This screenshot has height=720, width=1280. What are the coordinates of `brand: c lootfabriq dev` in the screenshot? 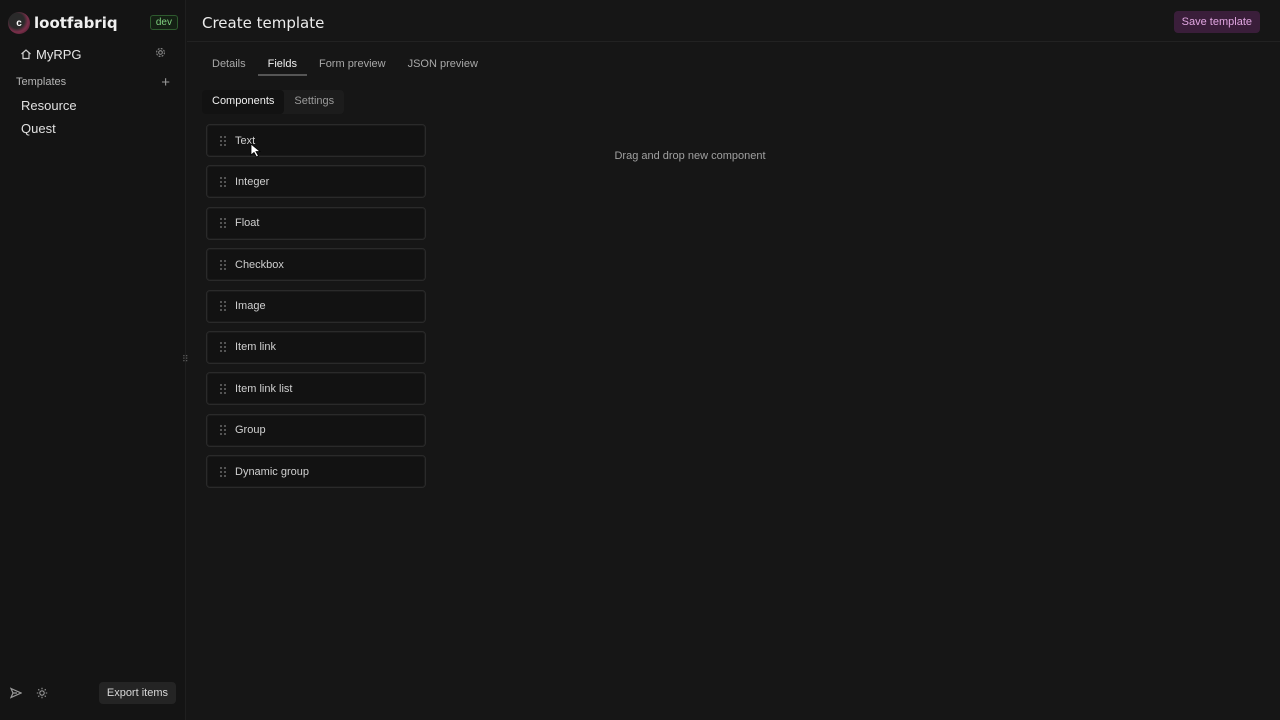 It's located at (94, 23).